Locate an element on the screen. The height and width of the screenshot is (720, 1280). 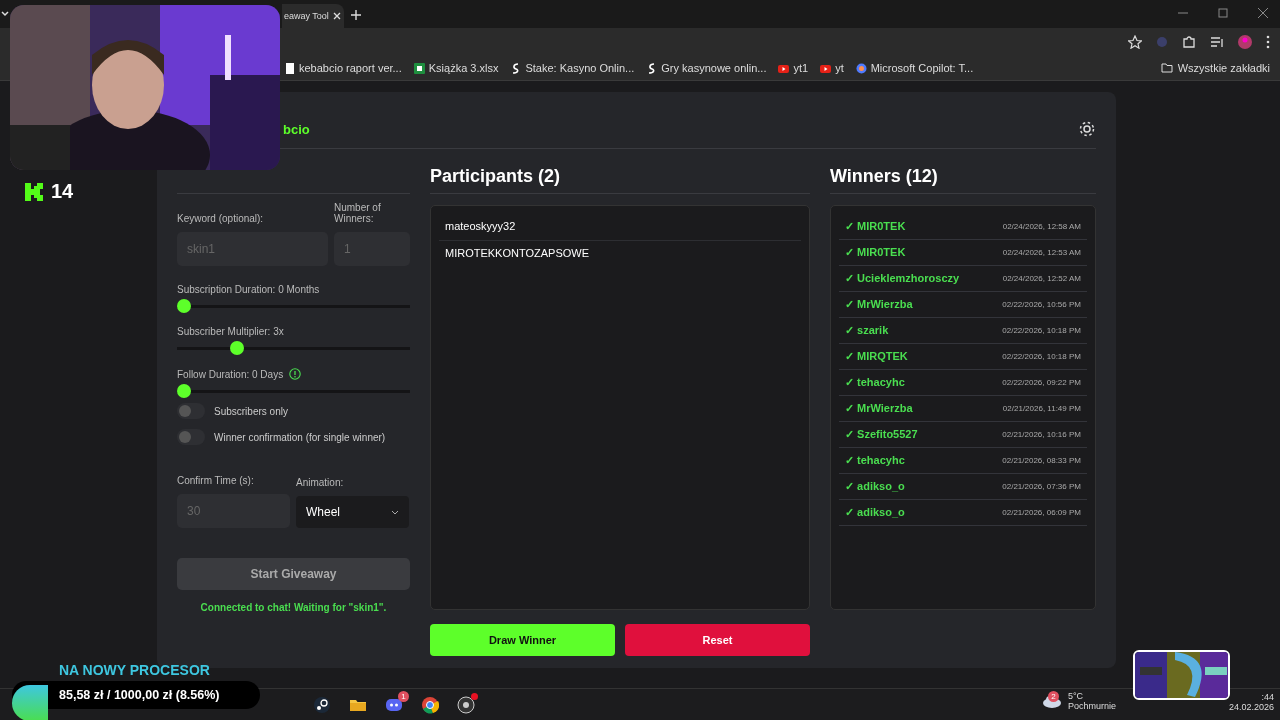
star-icon is located at coordinates (1135, 42).